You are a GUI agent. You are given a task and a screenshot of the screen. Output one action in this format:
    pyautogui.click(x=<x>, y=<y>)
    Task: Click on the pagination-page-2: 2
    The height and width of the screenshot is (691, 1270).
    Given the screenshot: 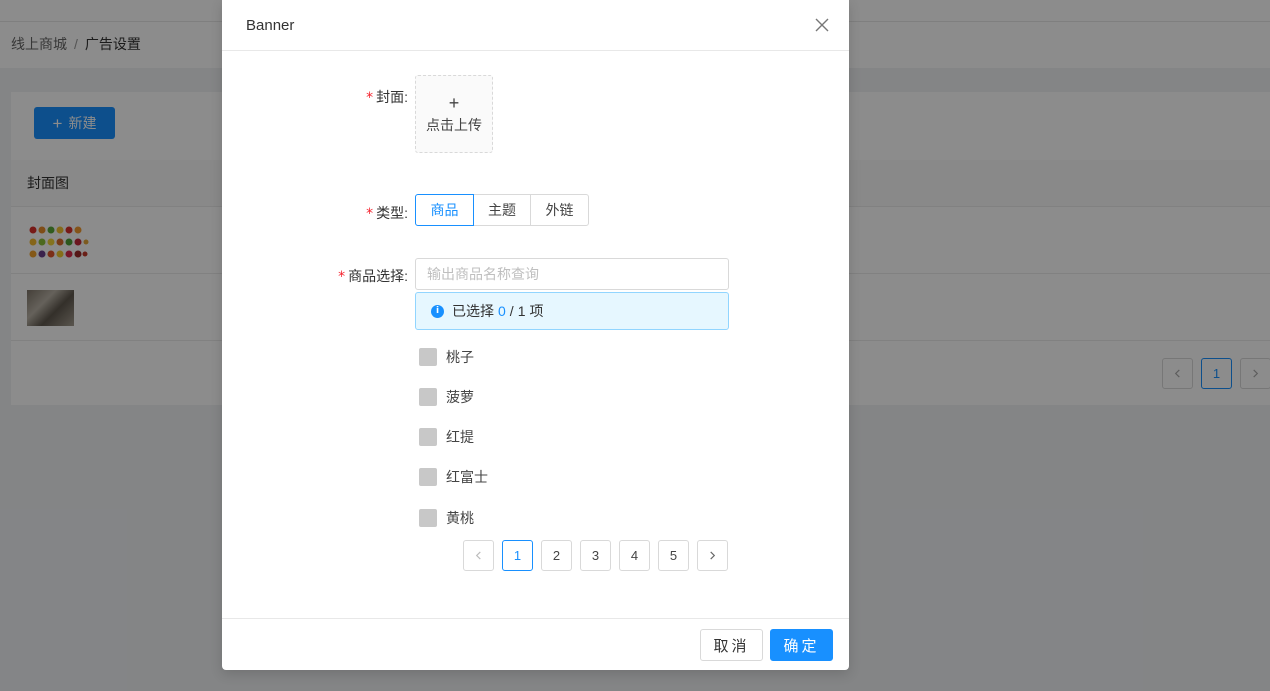 What is the action you would take?
    pyautogui.click(x=556, y=555)
    